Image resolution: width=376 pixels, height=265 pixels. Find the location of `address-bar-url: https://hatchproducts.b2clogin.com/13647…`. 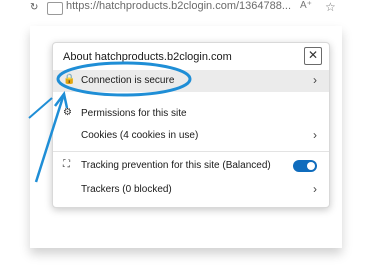

address-bar-url: https://hatchproducts.b2clogin.com/13647… is located at coordinates (178, 6).